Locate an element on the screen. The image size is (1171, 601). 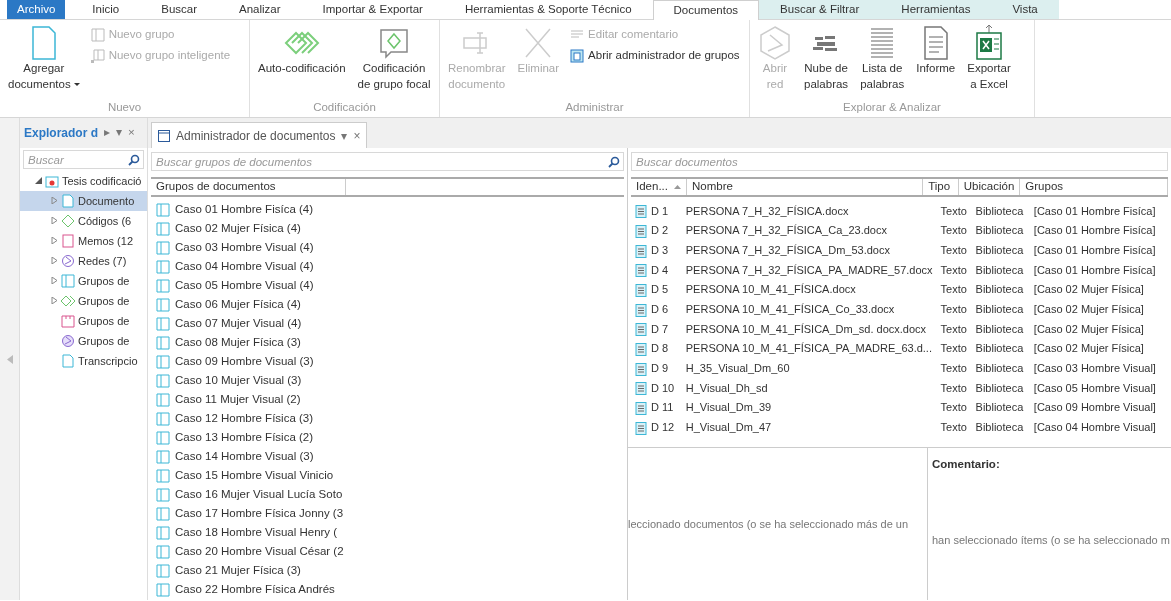
list-item: Caso 11 Mujer Visual (2) is located at coordinates (238, 399).